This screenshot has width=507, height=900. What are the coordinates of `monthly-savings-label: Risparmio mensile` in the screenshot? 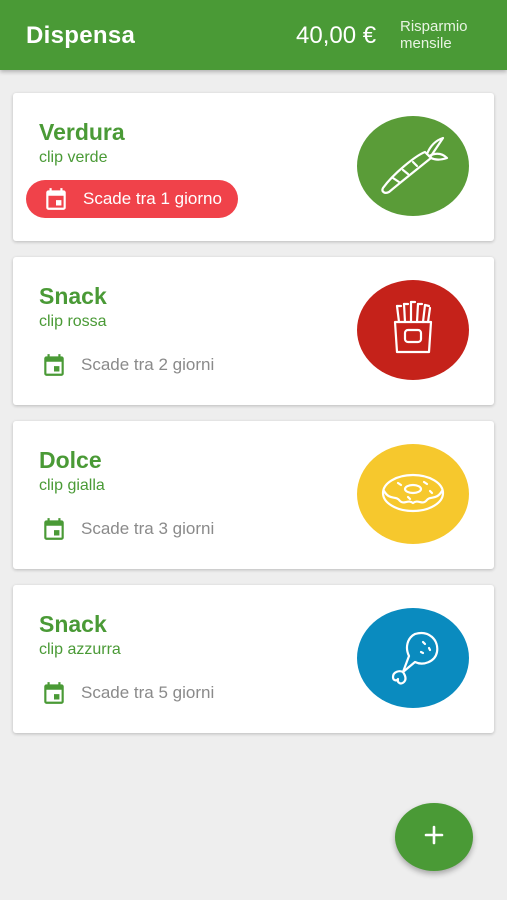 It's located at (450, 35).